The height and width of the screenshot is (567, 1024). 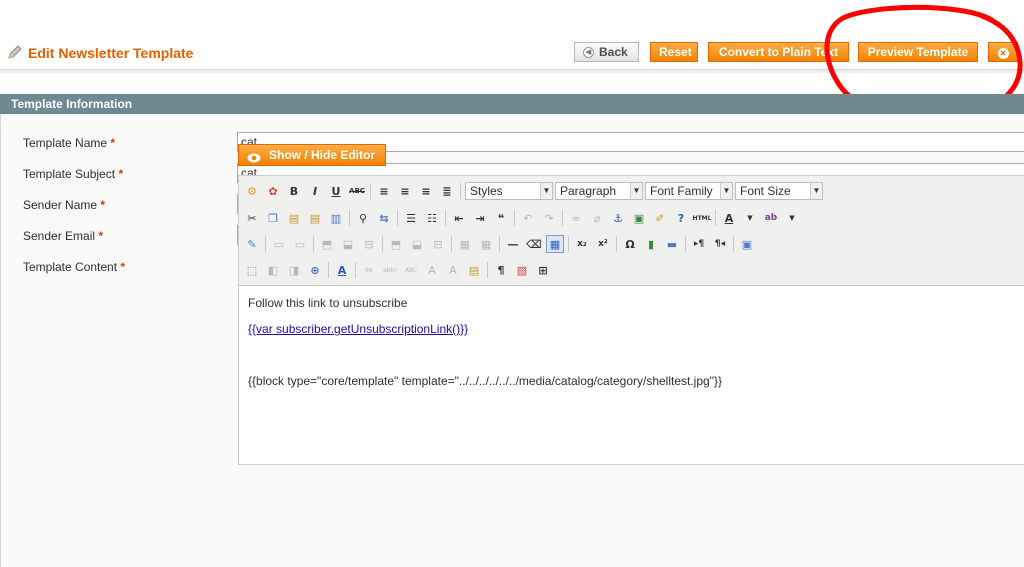 What do you see at coordinates (474, 270) in the screenshot?
I see `attributes-icon: ▤` at bounding box center [474, 270].